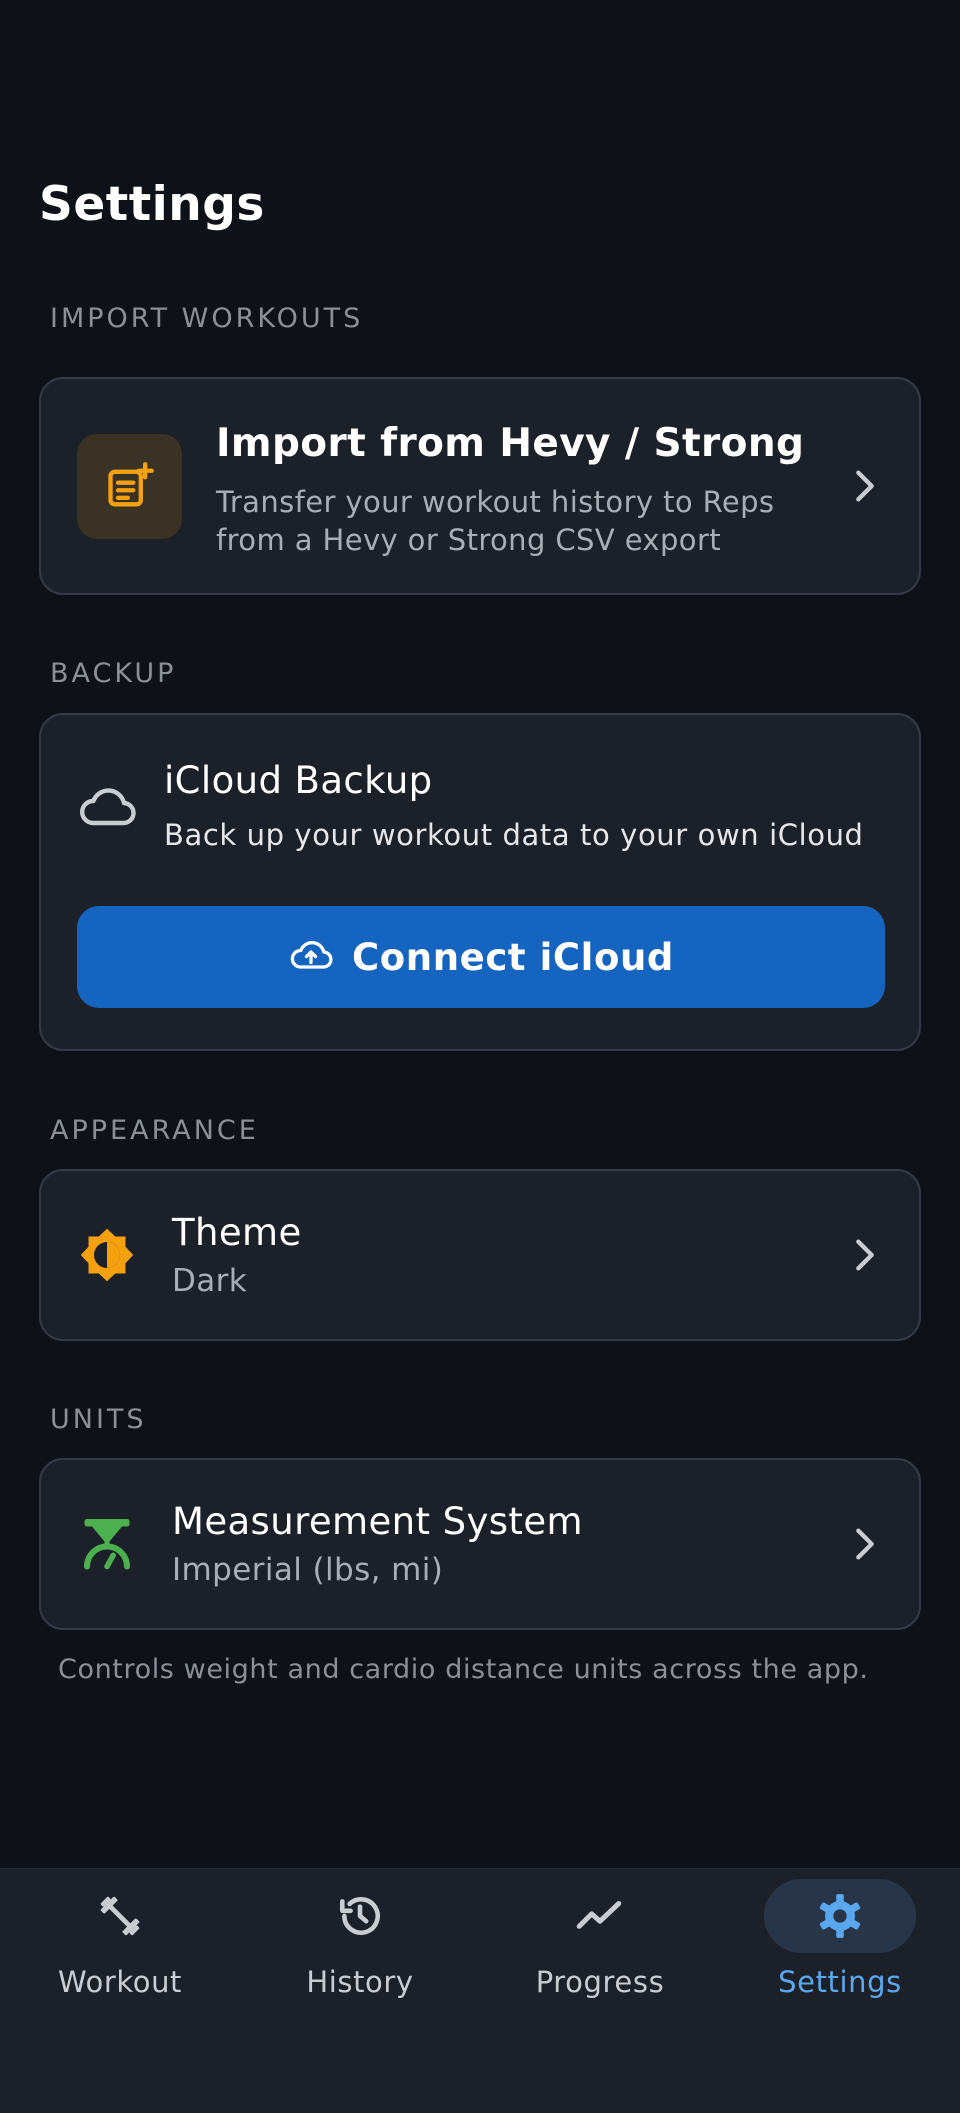 The image size is (960, 2113). What do you see at coordinates (377, 1521) in the screenshot?
I see `measurement-title: Measurement System` at bounding box center [377, 1521].